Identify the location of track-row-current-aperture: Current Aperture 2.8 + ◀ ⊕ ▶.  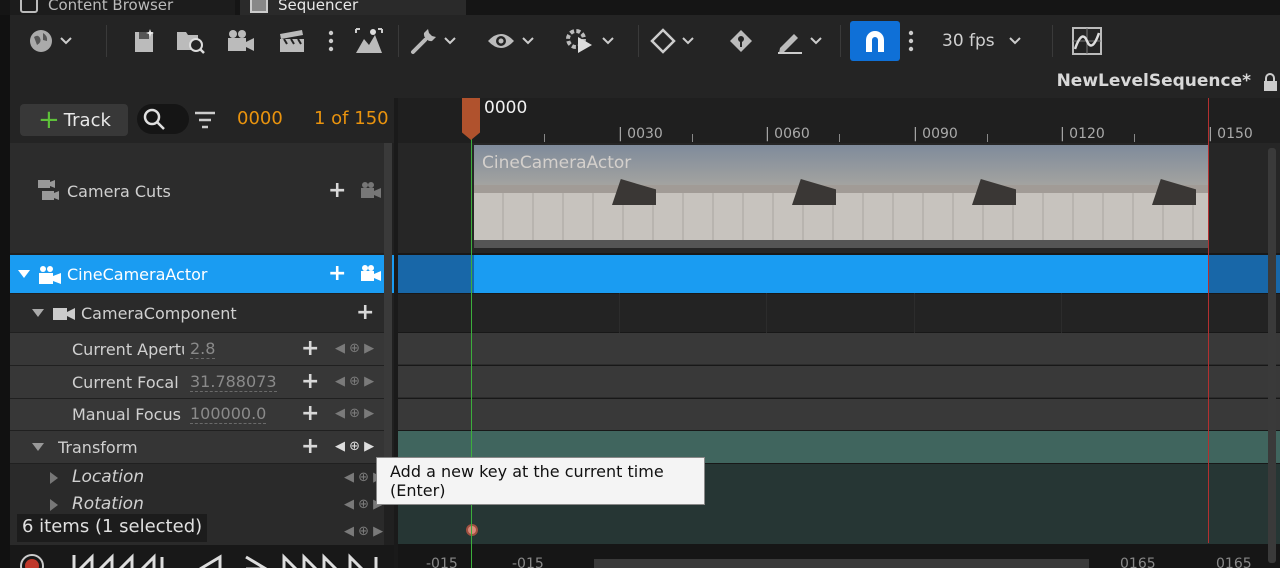
(197, 349).